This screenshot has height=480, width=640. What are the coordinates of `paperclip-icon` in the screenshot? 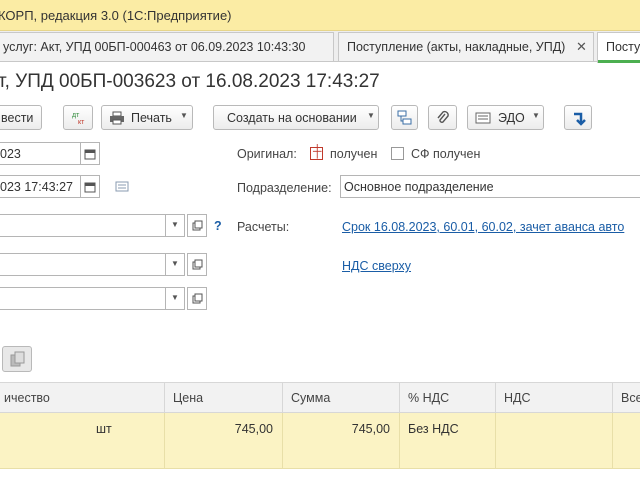 It's located at (443, 116).